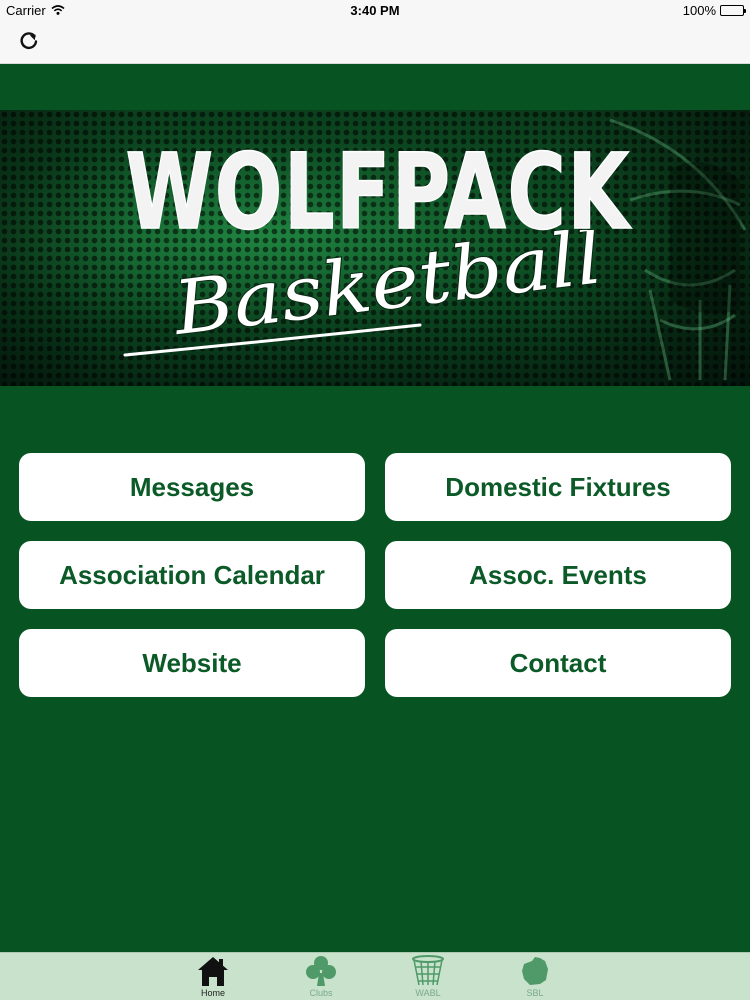 The image size is (750, 1000). I want to click on status-right: 100%, so click(714, 10).